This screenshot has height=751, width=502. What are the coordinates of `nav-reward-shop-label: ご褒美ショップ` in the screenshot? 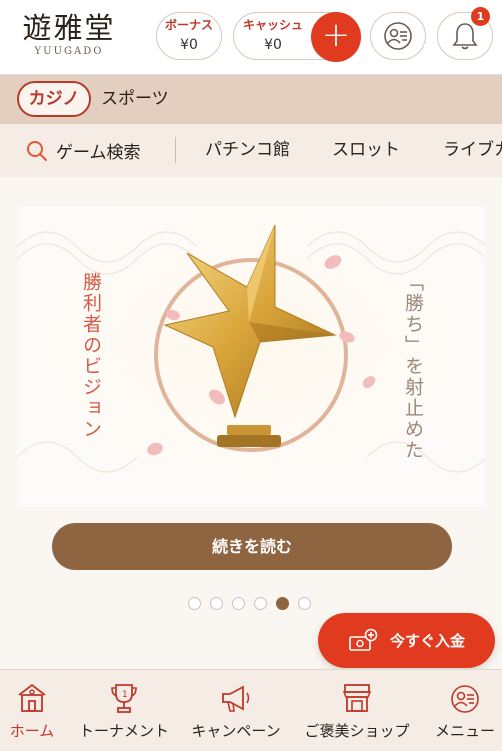 It's located at (357, 731).